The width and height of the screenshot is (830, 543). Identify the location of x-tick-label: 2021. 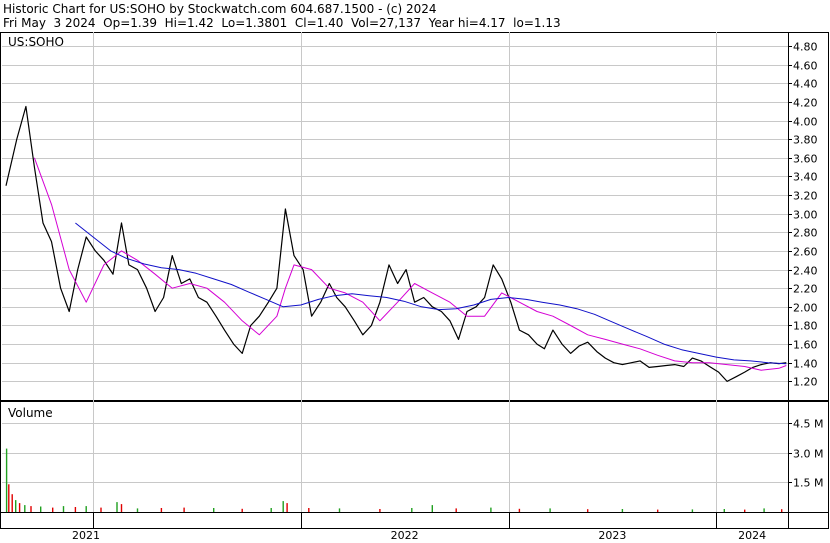
(86, 535).